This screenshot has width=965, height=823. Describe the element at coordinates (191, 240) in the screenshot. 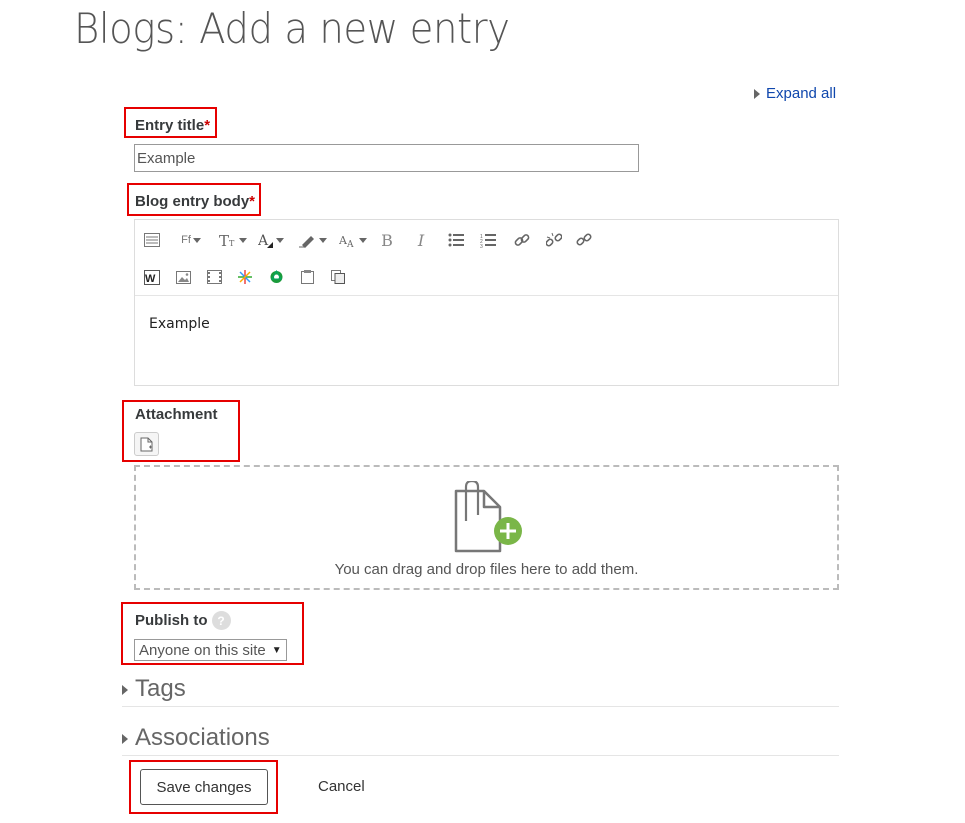

I see `font-family-icon: Ff` at that location.